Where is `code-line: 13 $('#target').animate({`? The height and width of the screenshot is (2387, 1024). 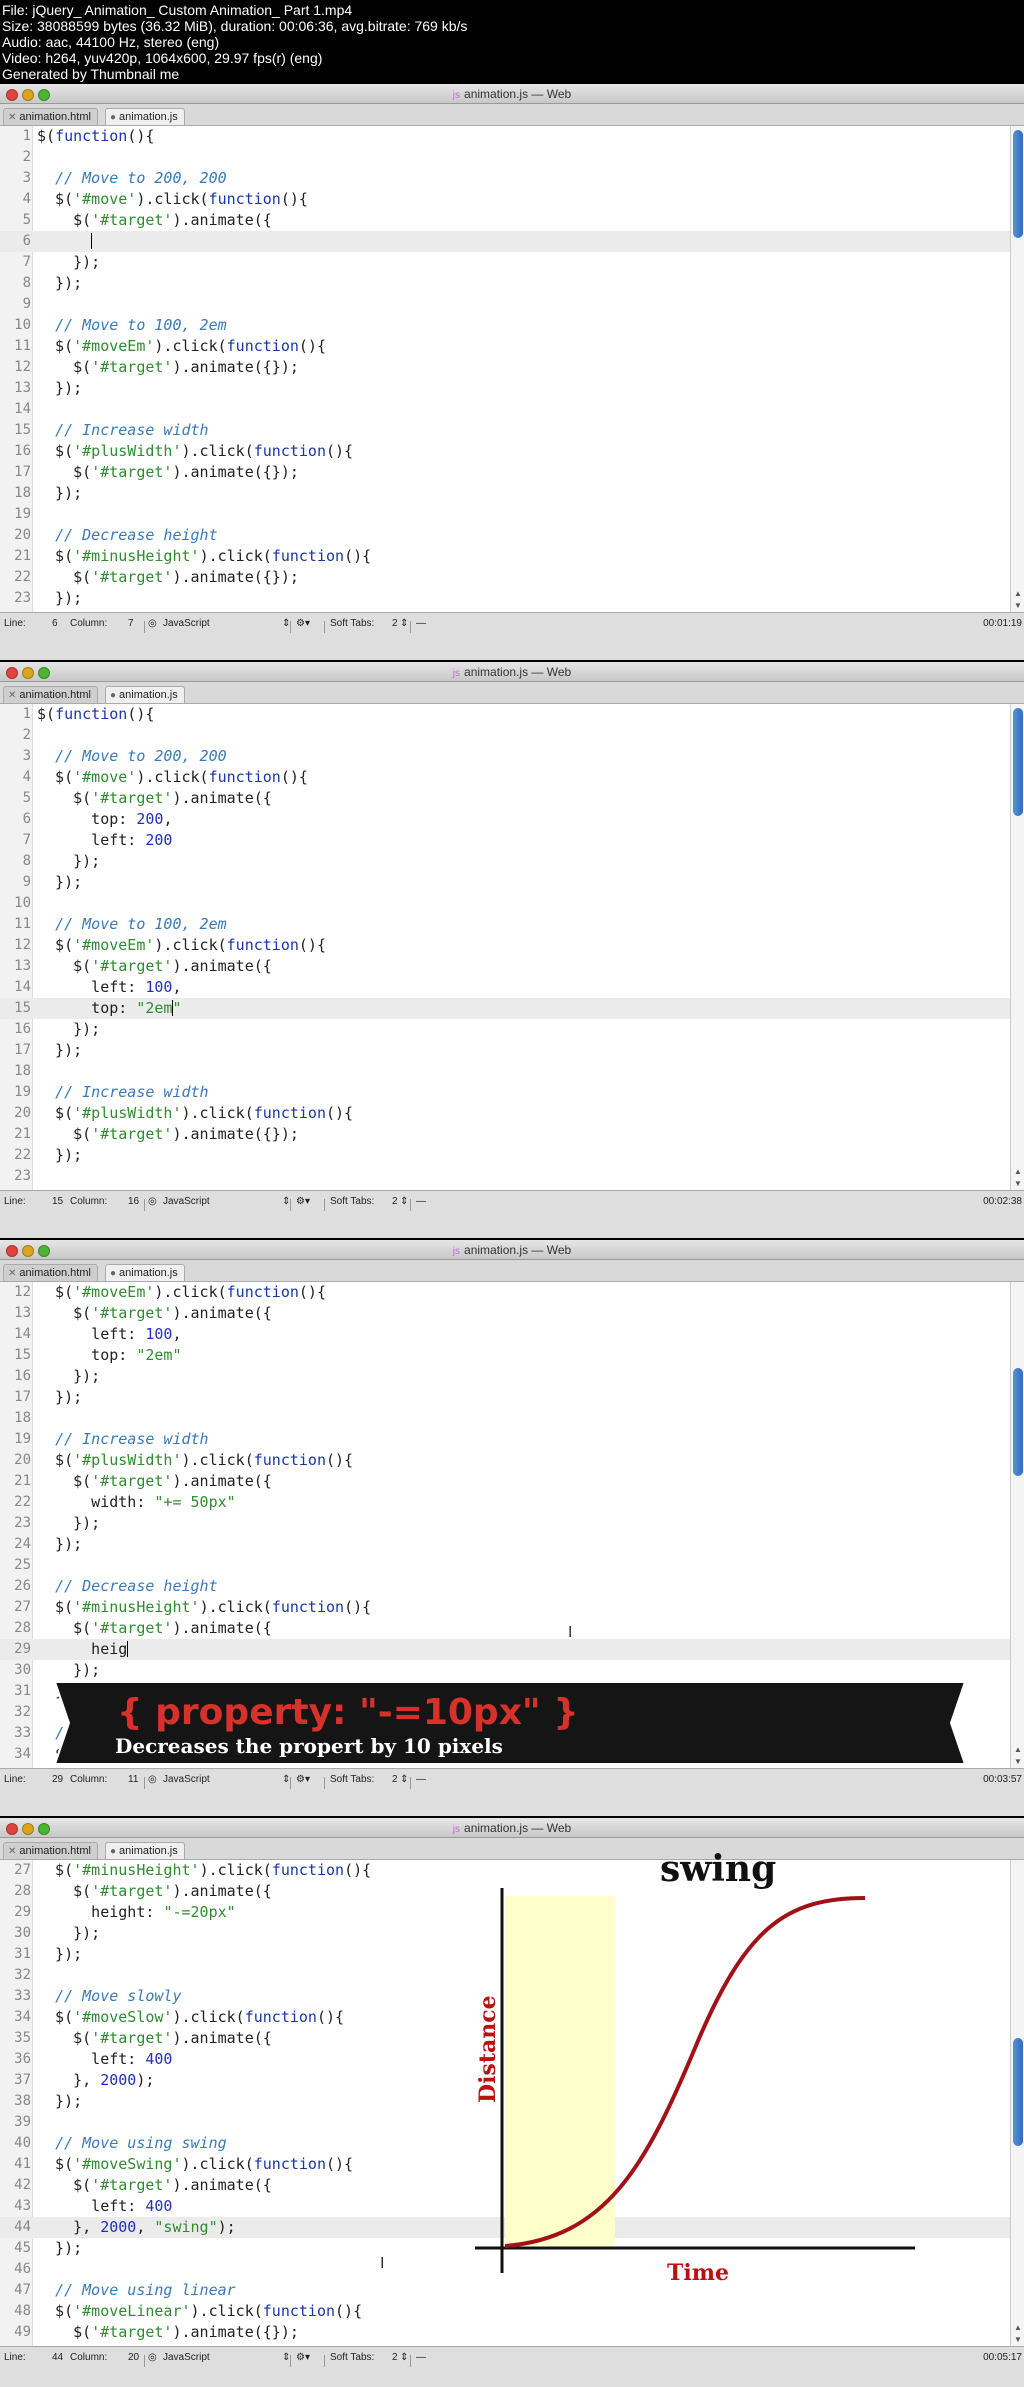
code-line: 13 $('#target').animate({ is located at coordinates (505, 1313).